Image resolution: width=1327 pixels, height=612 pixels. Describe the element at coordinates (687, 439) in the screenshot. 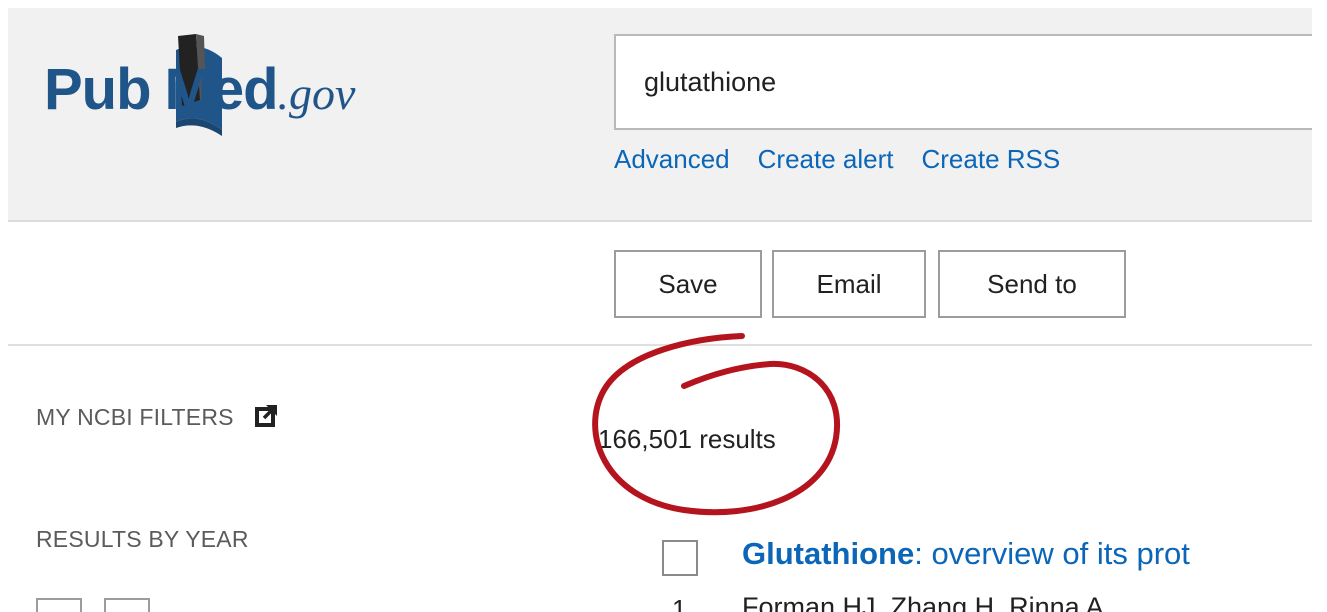

I see `results-count: 166,501 results` at that location.